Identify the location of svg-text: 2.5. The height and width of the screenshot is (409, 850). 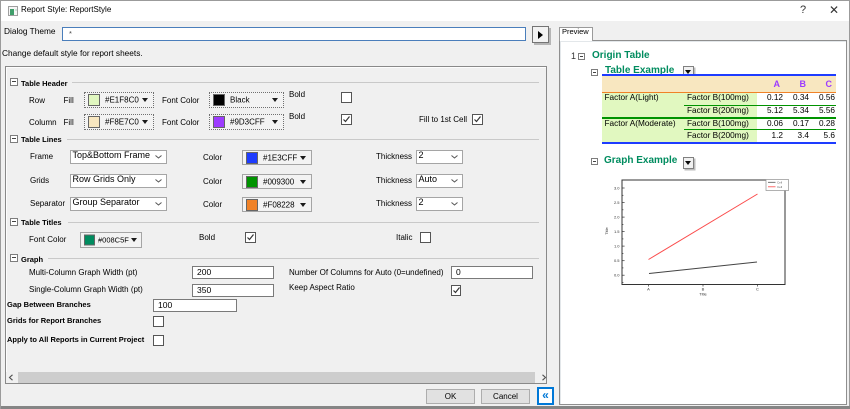
(617, 202).